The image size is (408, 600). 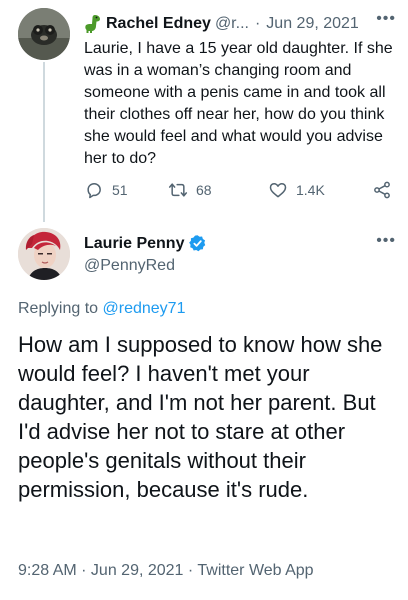 What do you see at coordinates (120, 190) in the screenshot?
I see `reply-count: 51` at bounding box center [120, 190].